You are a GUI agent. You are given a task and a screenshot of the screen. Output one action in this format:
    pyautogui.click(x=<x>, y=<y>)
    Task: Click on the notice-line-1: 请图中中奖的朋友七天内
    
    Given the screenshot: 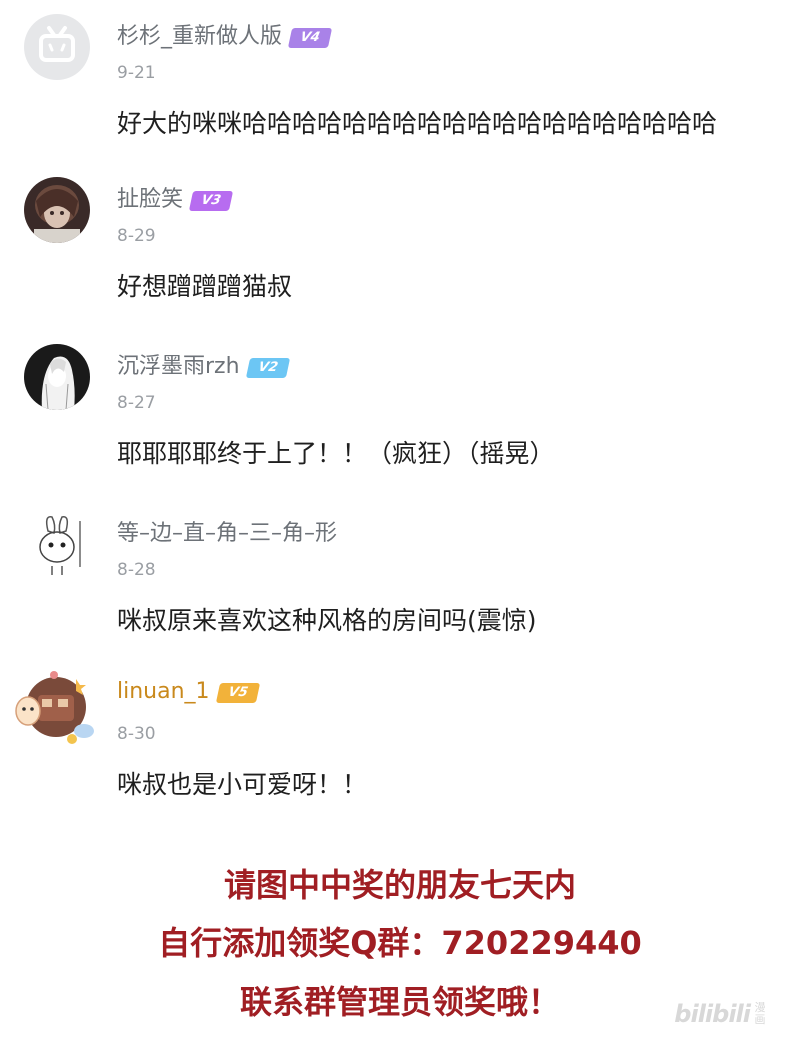 What is the action you would take?
    pyautogui.click(x=399, y=885)
    